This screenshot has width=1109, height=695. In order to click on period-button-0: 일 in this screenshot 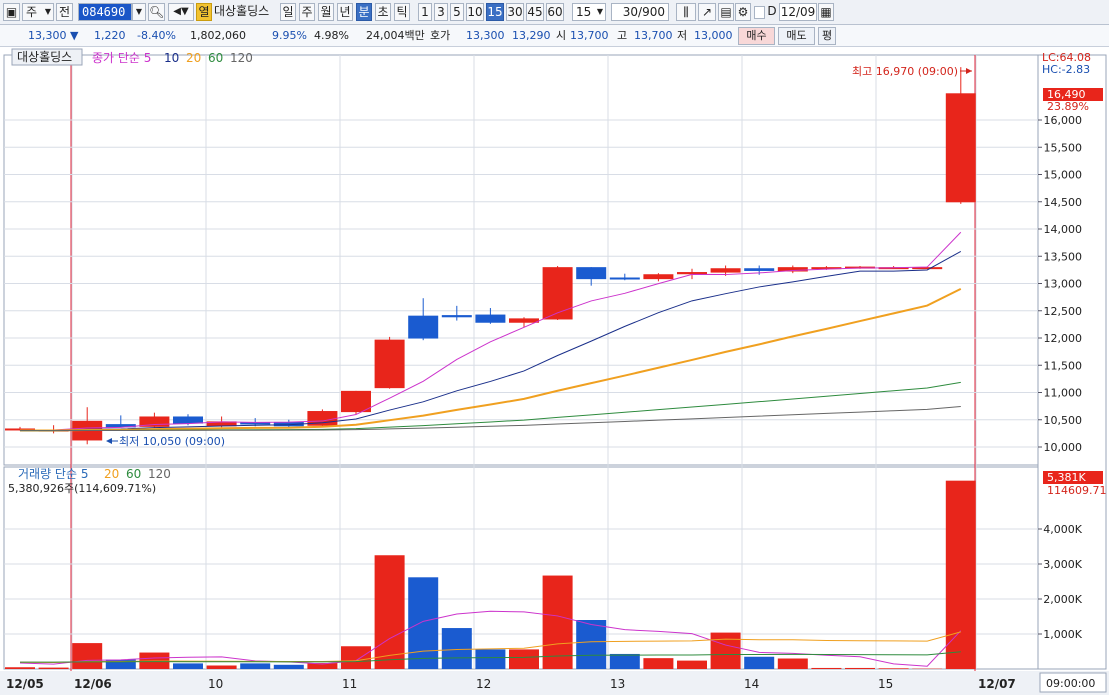, I will do `click(288, 12)`.